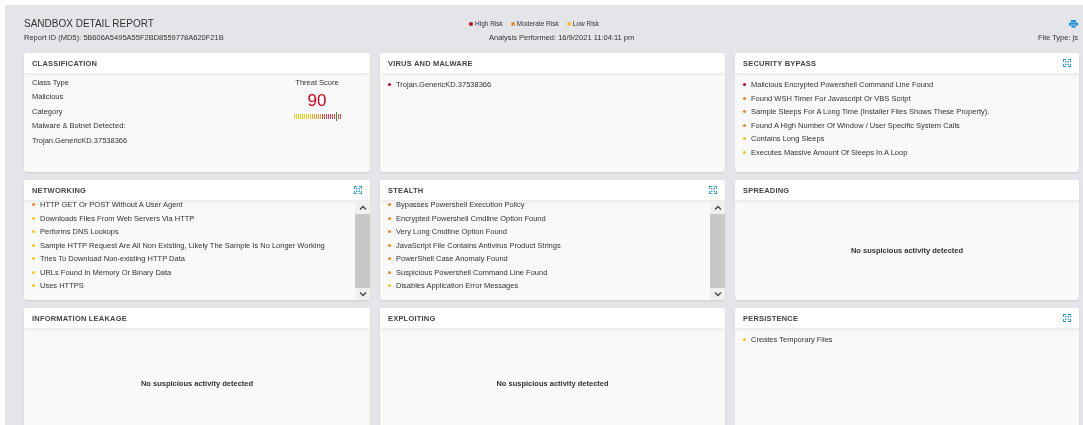 The image size is (1083, 425). Describe the element at coordinates (317, 101) in the screenshot. I see `threat-score: 90` at that location.